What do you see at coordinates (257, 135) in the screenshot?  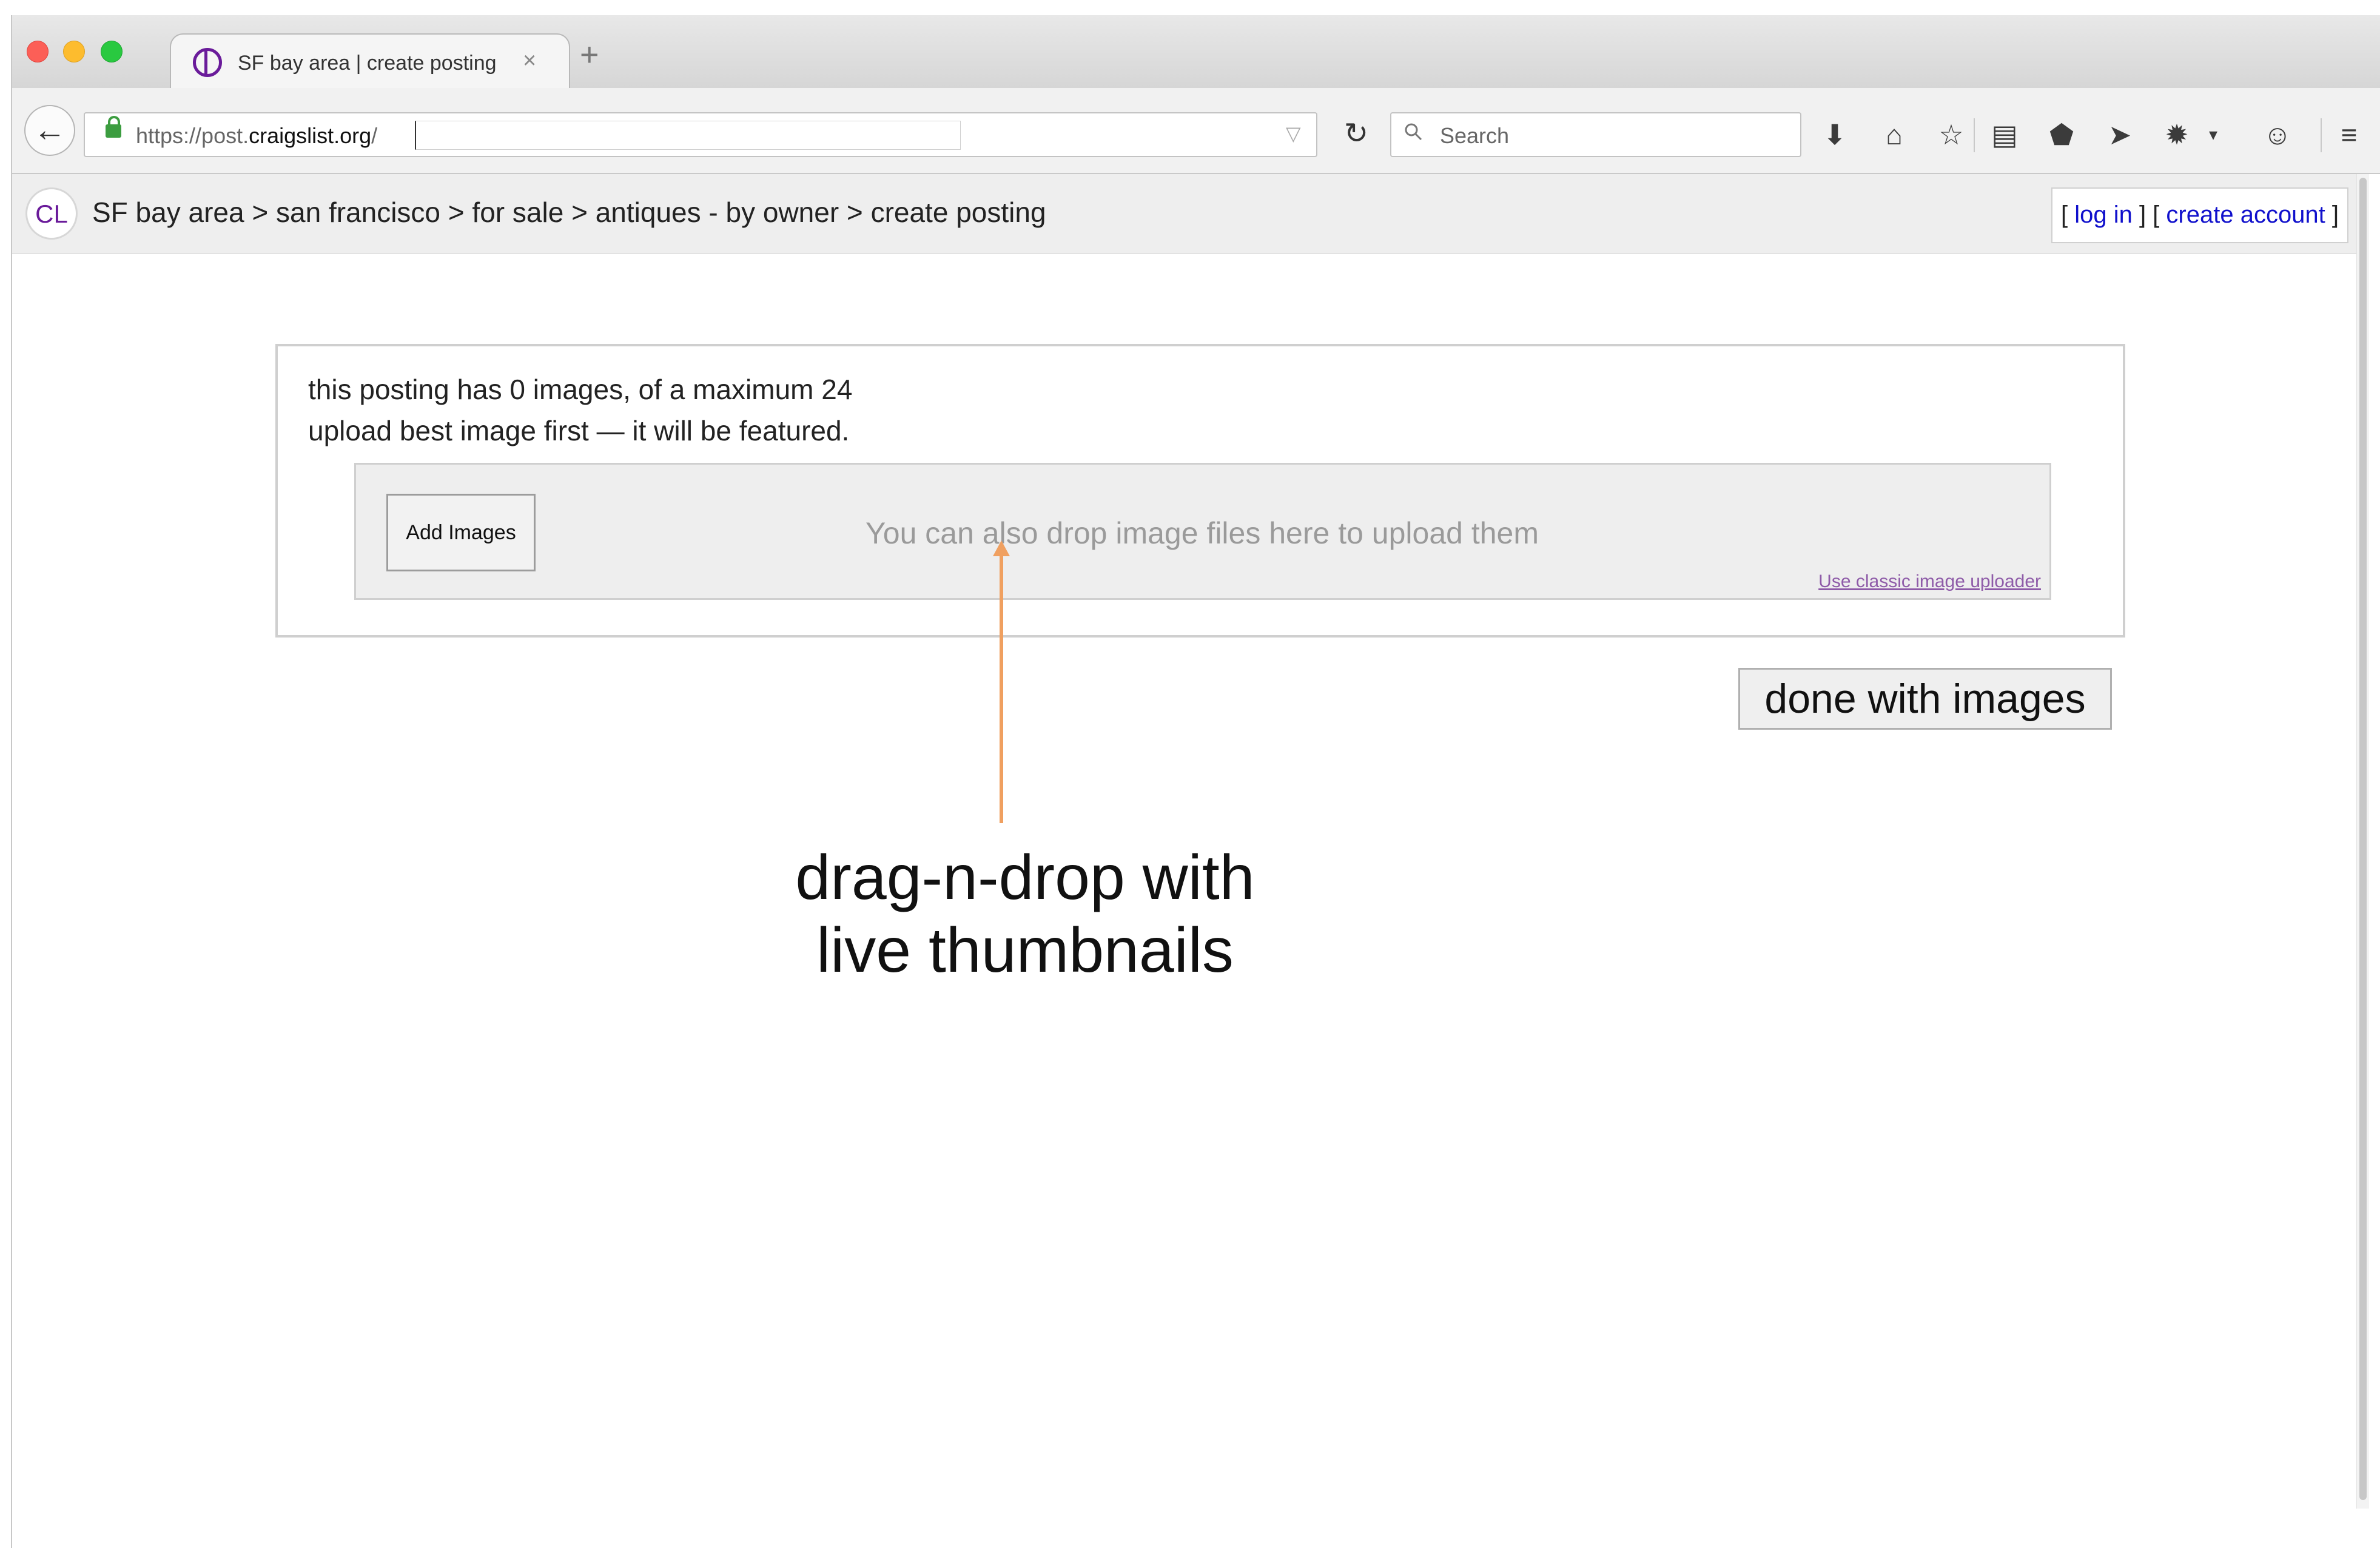 I see `url-text: https://post.craigslist.org/` at bounding box center [257, 135].